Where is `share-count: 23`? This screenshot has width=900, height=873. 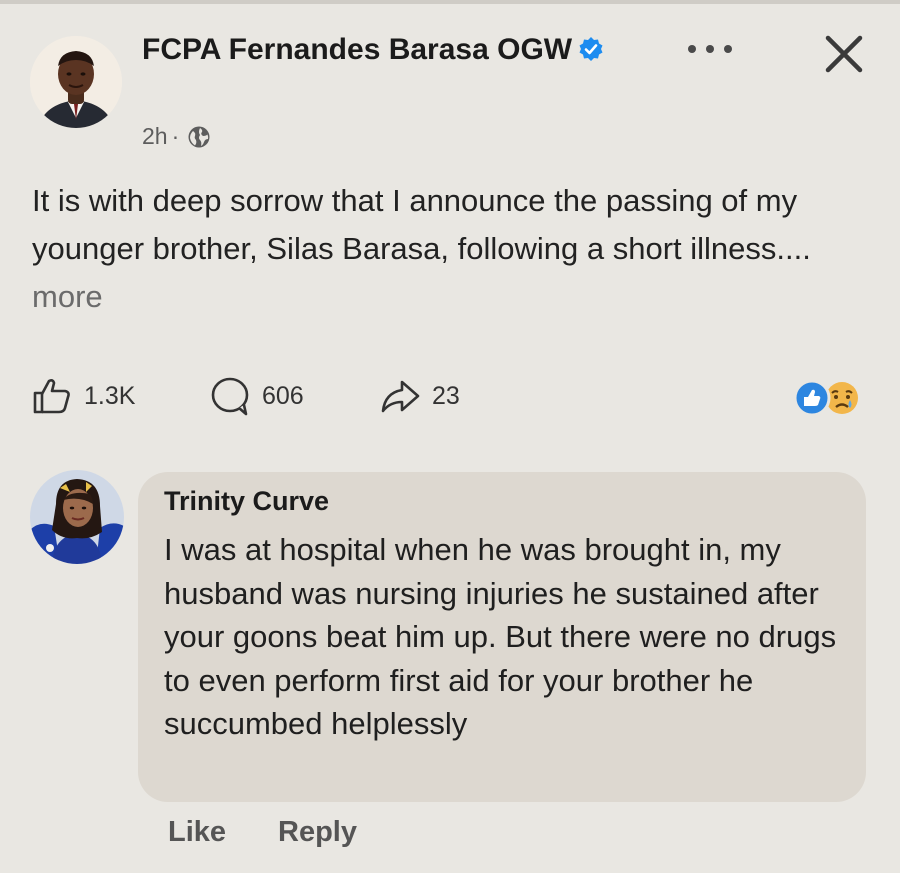
share-count: 23 is located at coordinates (446, 395).